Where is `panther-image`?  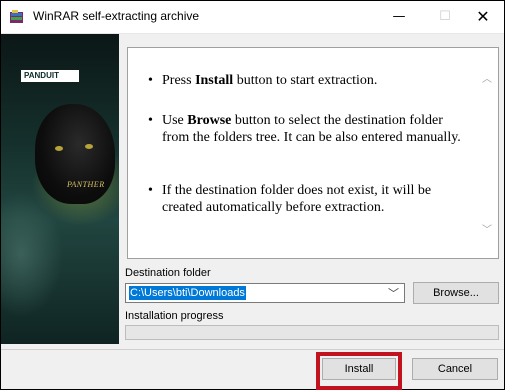
panther-image is located at coordinates (75, 154).